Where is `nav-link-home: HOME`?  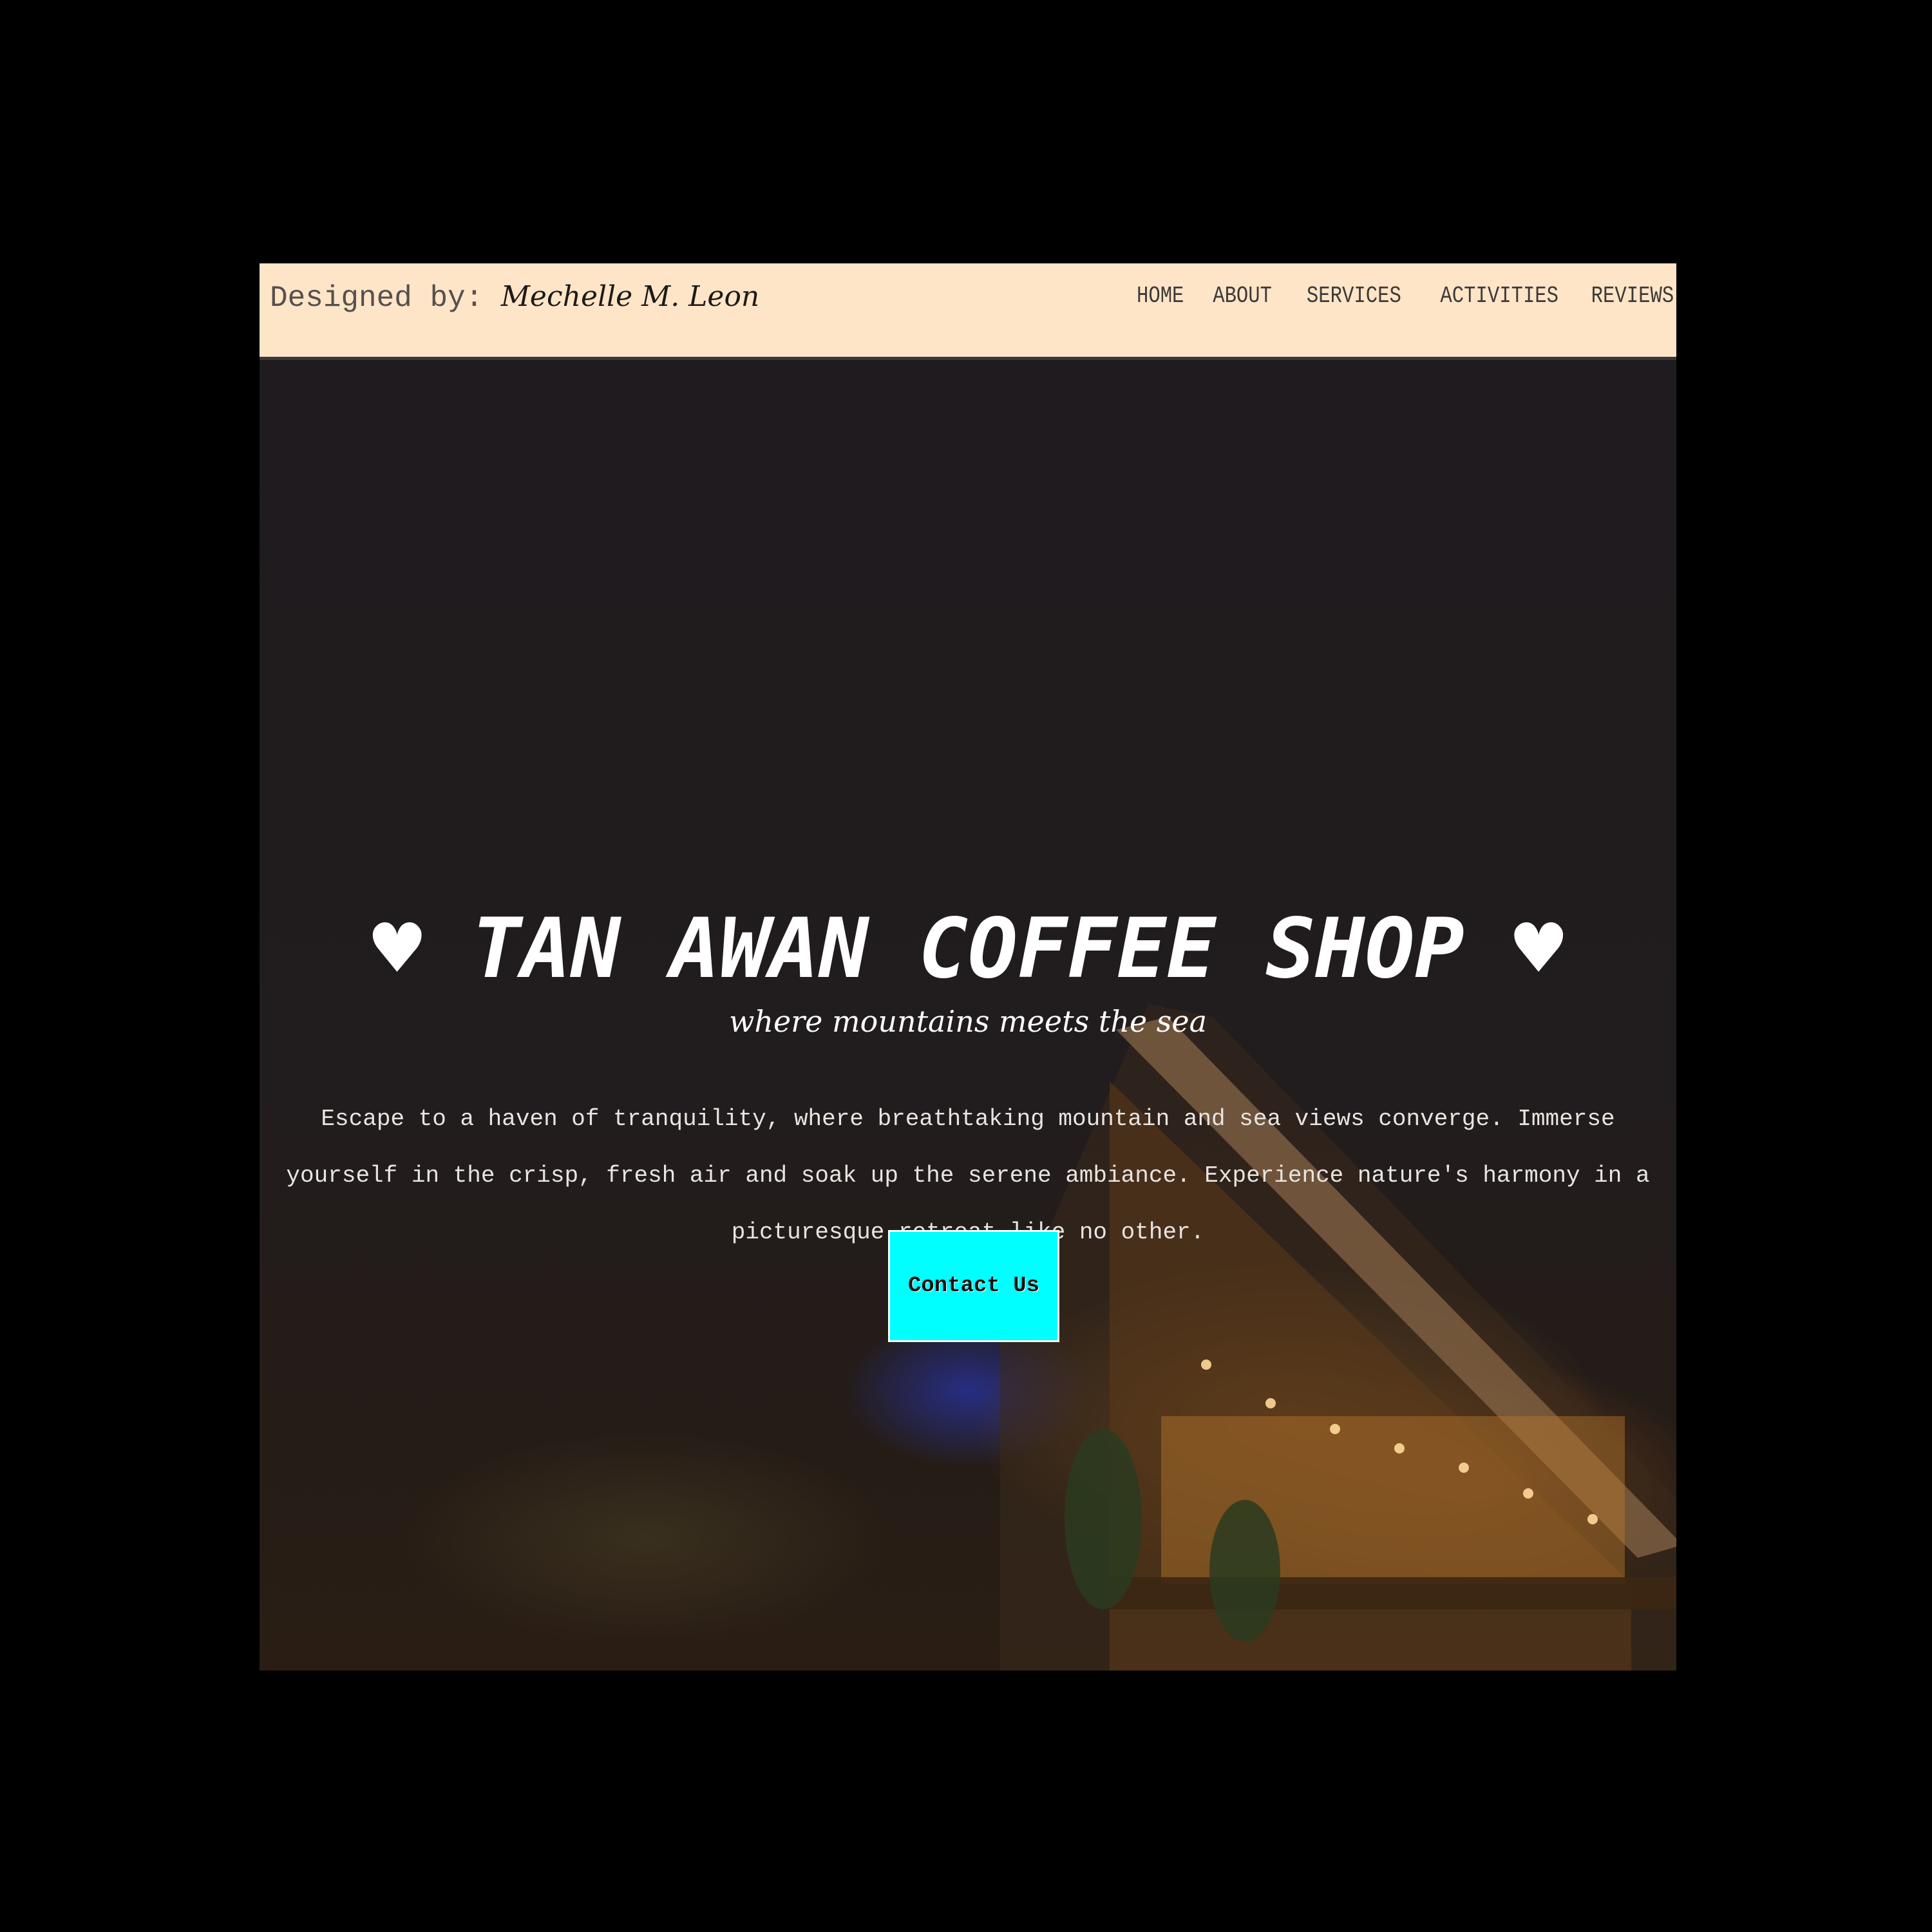
nav-link-home: HOME is located at coordinates (1160, 296).